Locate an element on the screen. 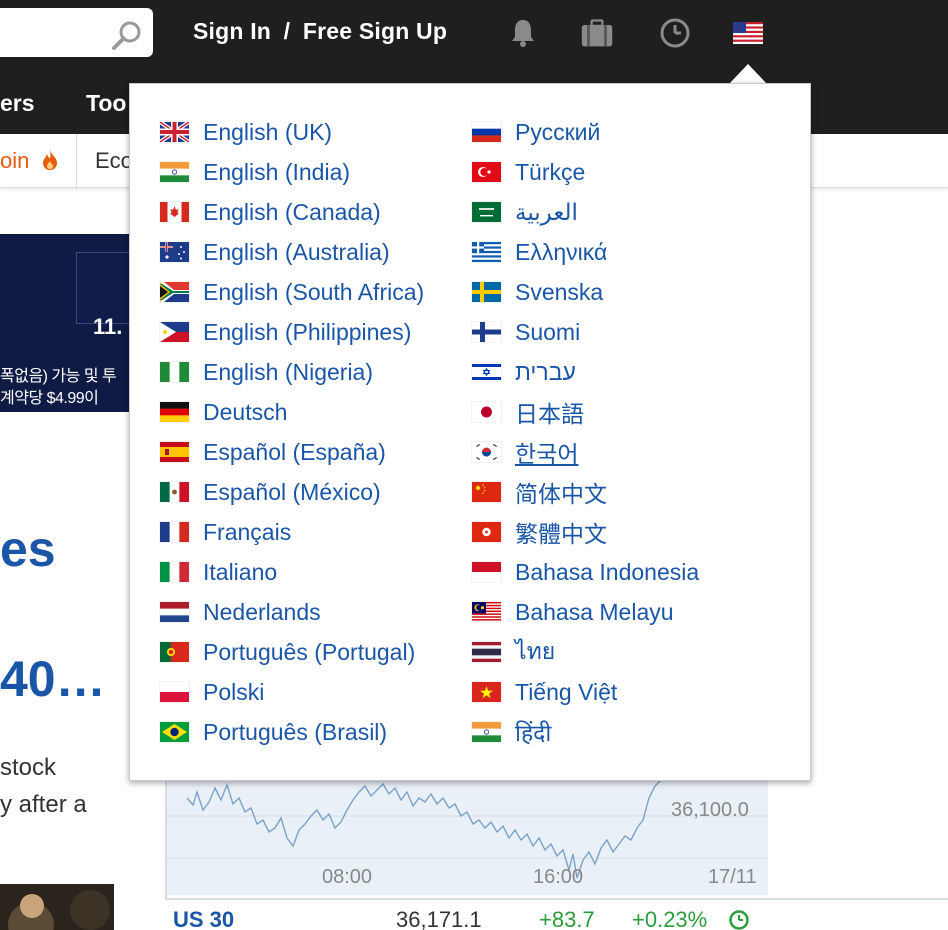  language-option-label: 简体中文 is located at coordinates (561, 494).